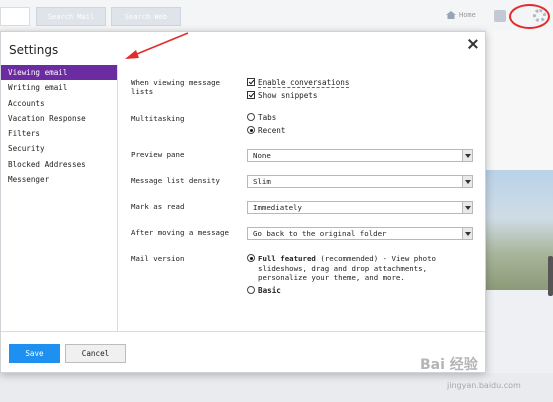 The height and width of the screenshot is (402, 553). Describe the element at coordinates (158, 258) in the screenshot. I see `mail-version-label: Mail version` at that location.